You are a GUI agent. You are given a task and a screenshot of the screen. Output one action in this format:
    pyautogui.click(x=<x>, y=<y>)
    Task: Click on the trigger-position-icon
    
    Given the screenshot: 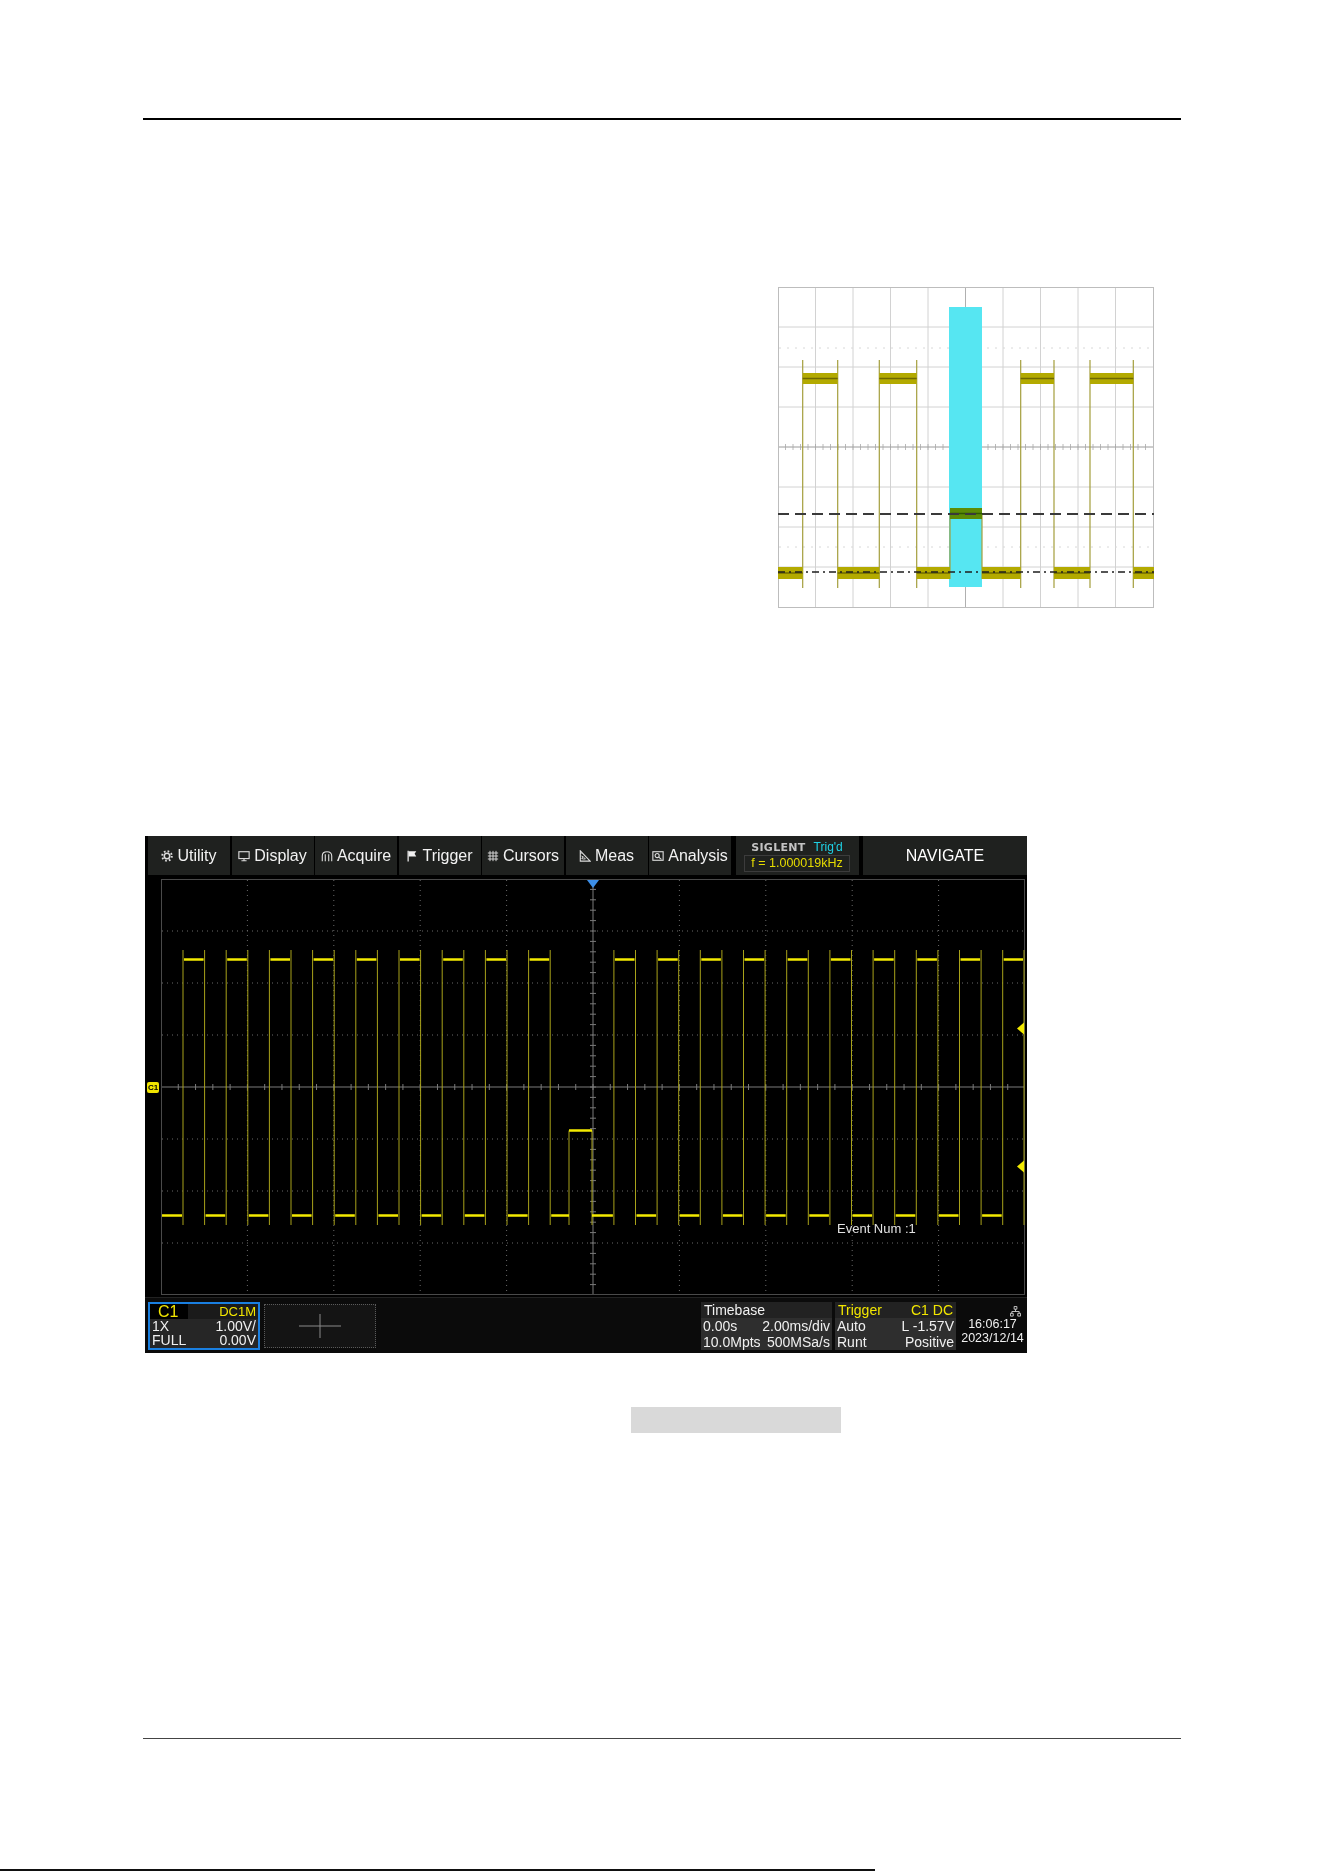 What is the action you would take?
    pyautogui.click(x=593, y=884)
    